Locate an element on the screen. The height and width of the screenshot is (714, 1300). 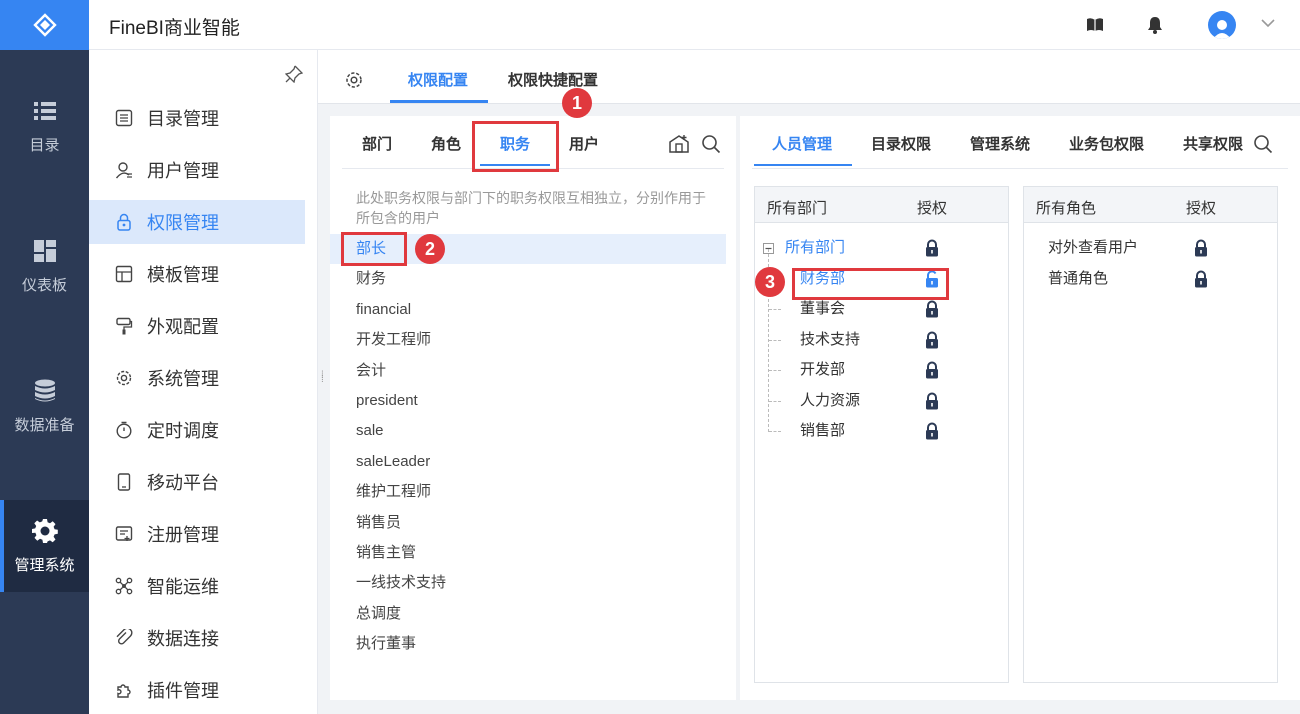
sidebar-item-users: 用户管理 is located at coordinates (197, 170).